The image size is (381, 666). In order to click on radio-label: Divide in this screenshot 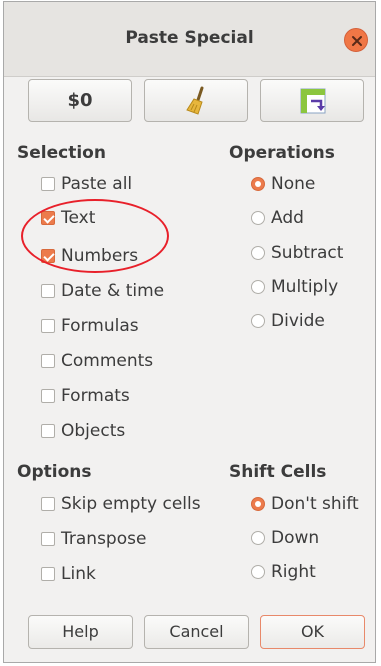, I will do `click(298, 321)`.